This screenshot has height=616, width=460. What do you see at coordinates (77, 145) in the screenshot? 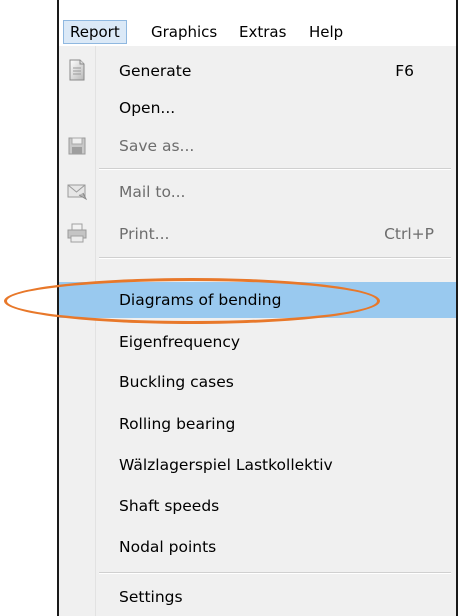
I see `floppy-disk-icon` at bounding box center [77, 145].